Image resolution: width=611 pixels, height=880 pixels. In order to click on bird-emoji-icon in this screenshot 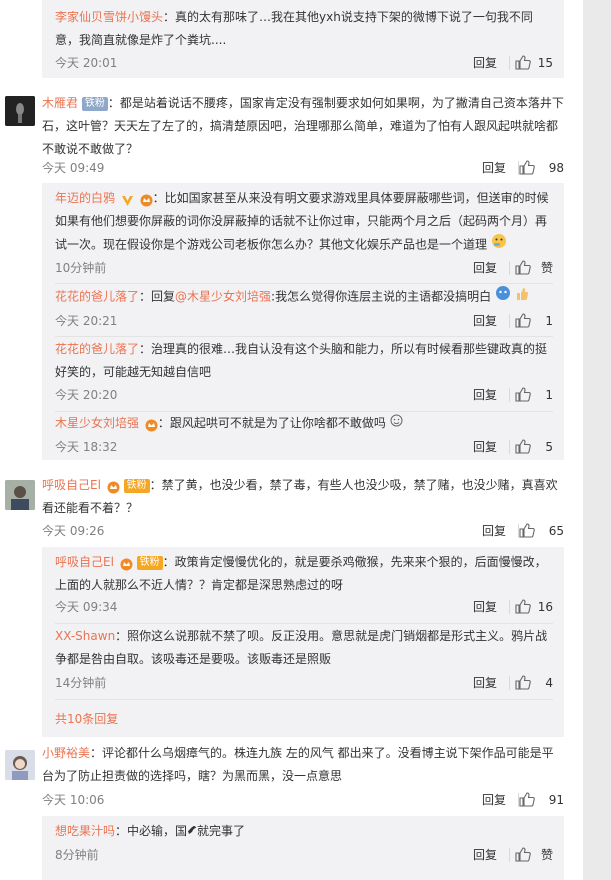, I will do `click(192, 831)`.